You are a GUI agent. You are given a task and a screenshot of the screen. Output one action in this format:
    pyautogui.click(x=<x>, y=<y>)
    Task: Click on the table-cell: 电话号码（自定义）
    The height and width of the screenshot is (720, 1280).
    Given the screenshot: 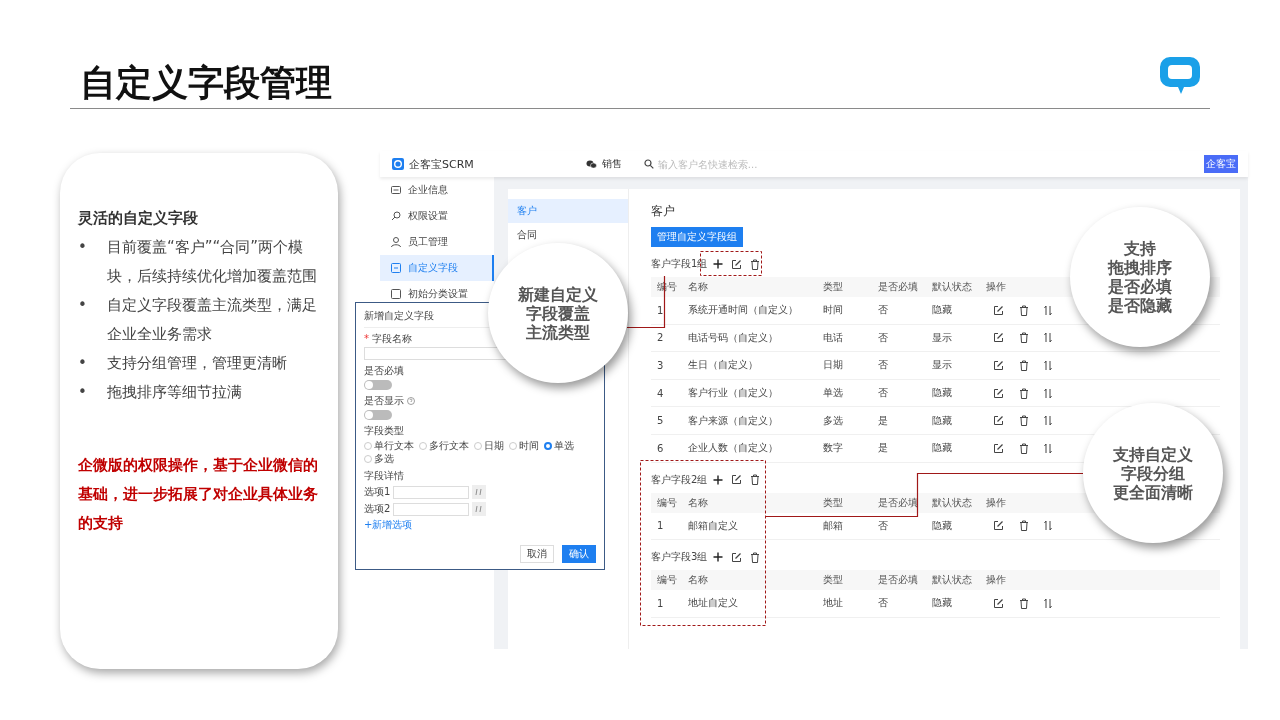 What is the action you would take?
    pyautogui.click(x=733, y=337)
    